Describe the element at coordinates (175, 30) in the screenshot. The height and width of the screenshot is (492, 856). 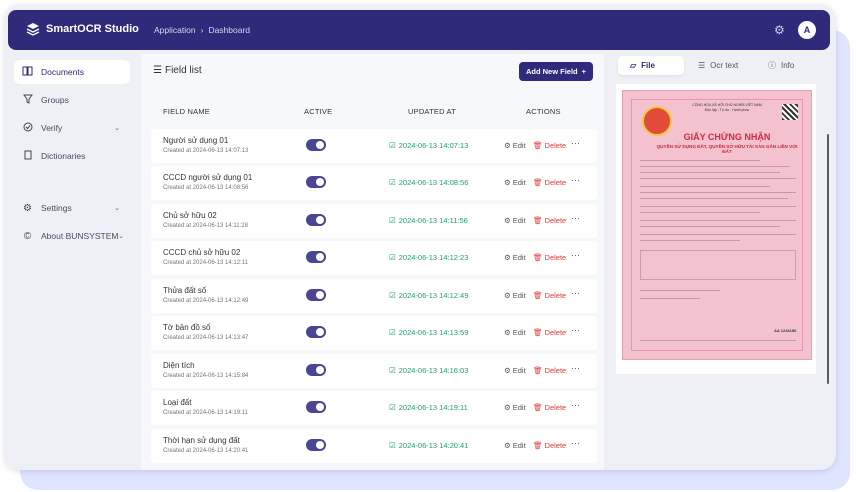
I see `breadcrumb-root: Application` at that location.